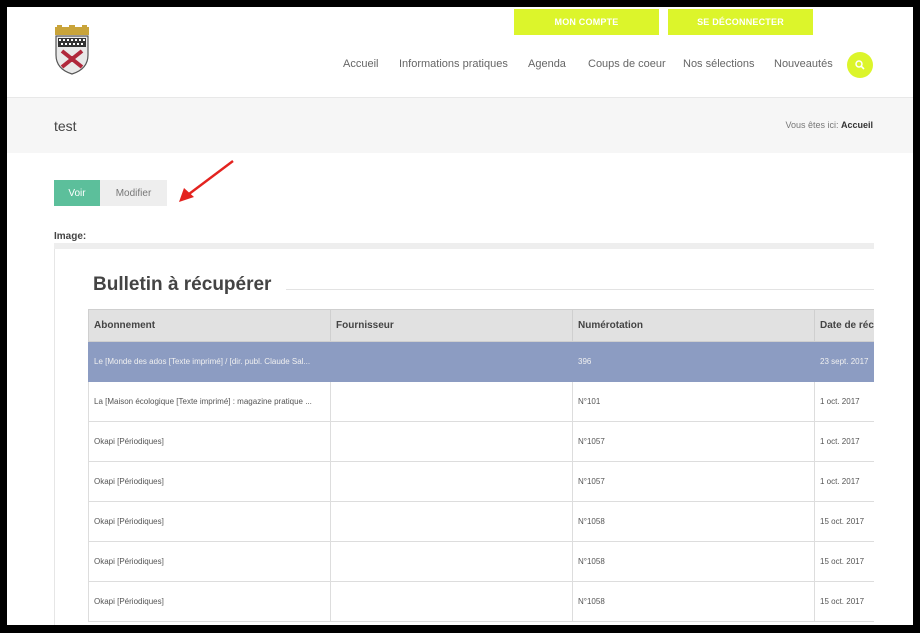 The image size is (920, 633). Describe the element at coordinates (188, 285) in the screenshot. I see `bulletin-heading: Bulletin à récupérer` at that location.